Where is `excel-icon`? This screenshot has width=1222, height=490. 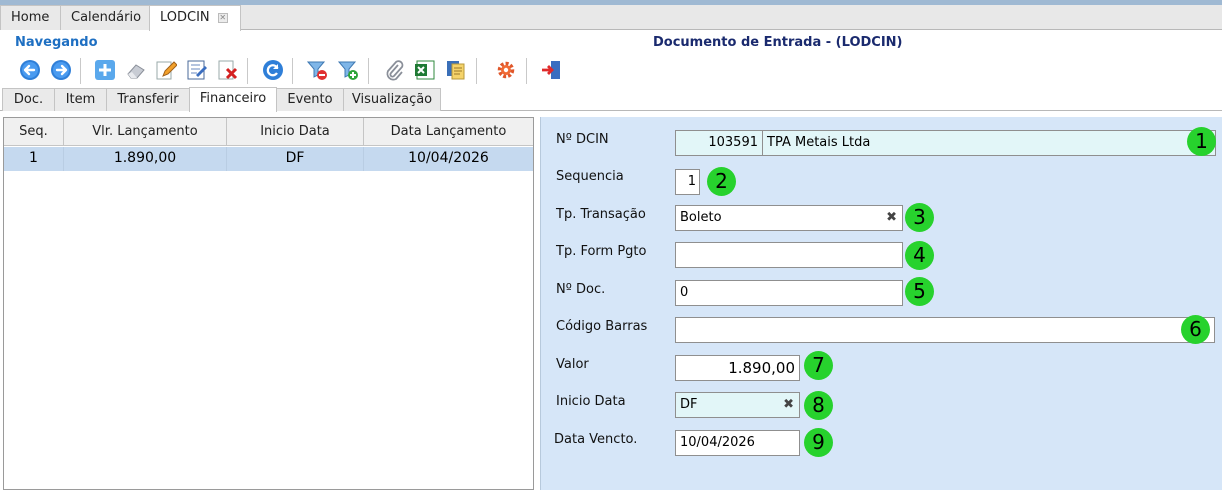 excel-icon is located at coordinates (425, 70).